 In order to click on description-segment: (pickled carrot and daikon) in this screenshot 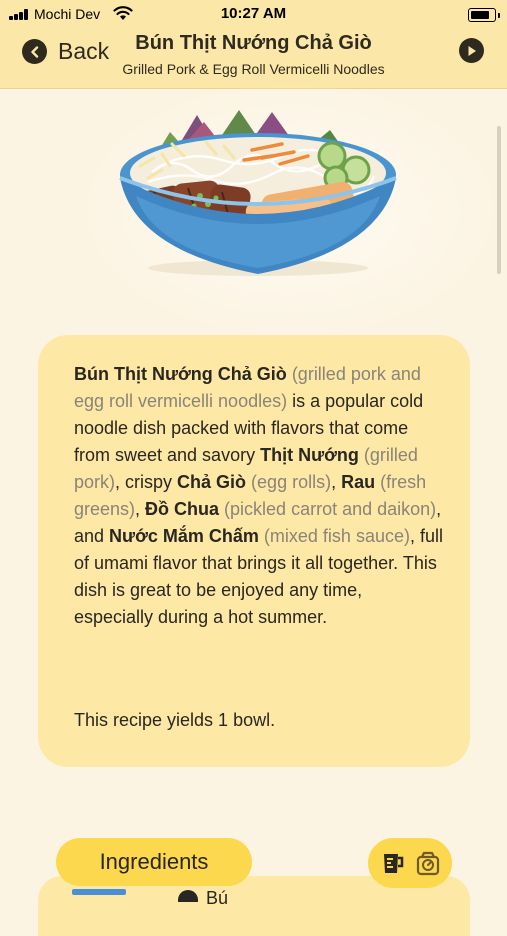, I will do `click(328, 509)`.